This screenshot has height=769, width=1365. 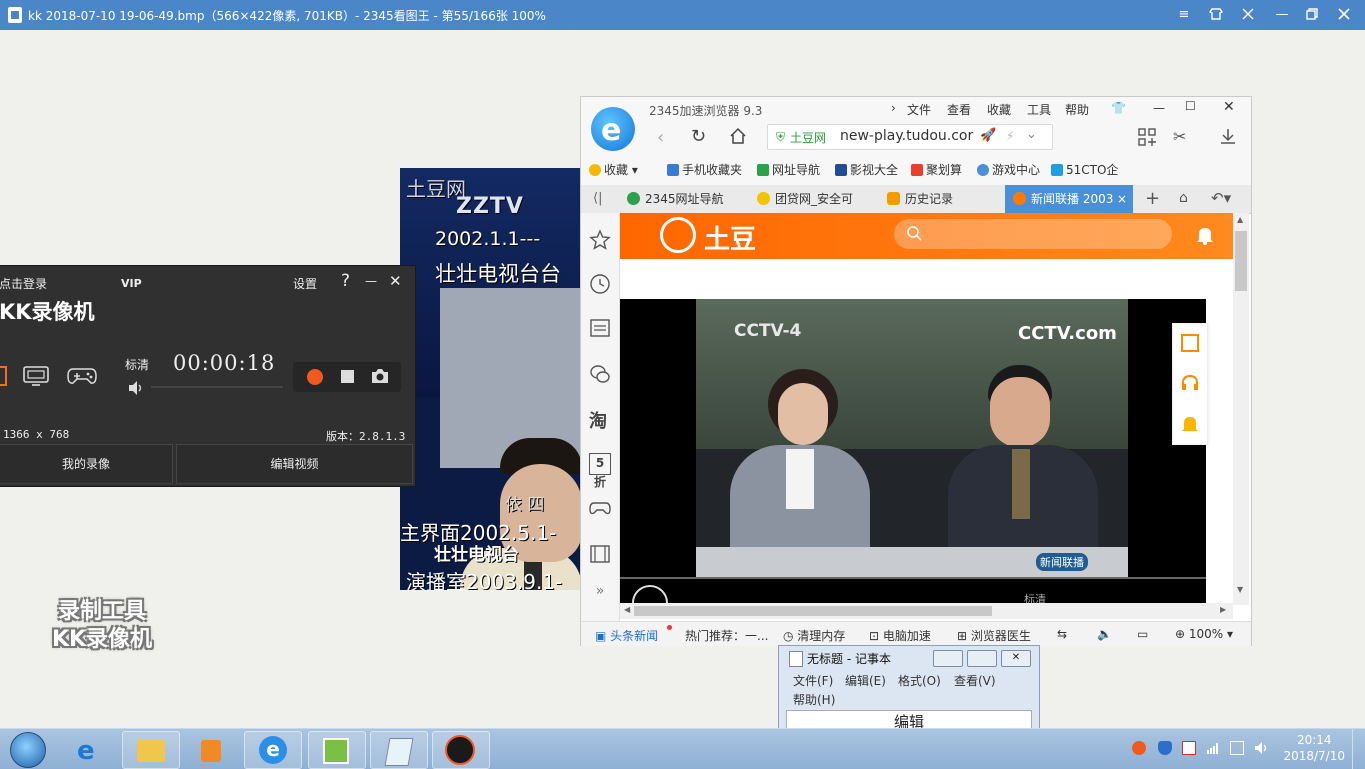 What do you see at coordinates (982, 658) in the screenshot?
I see `notepad-maximize-button` at bounding box center [982, 658].